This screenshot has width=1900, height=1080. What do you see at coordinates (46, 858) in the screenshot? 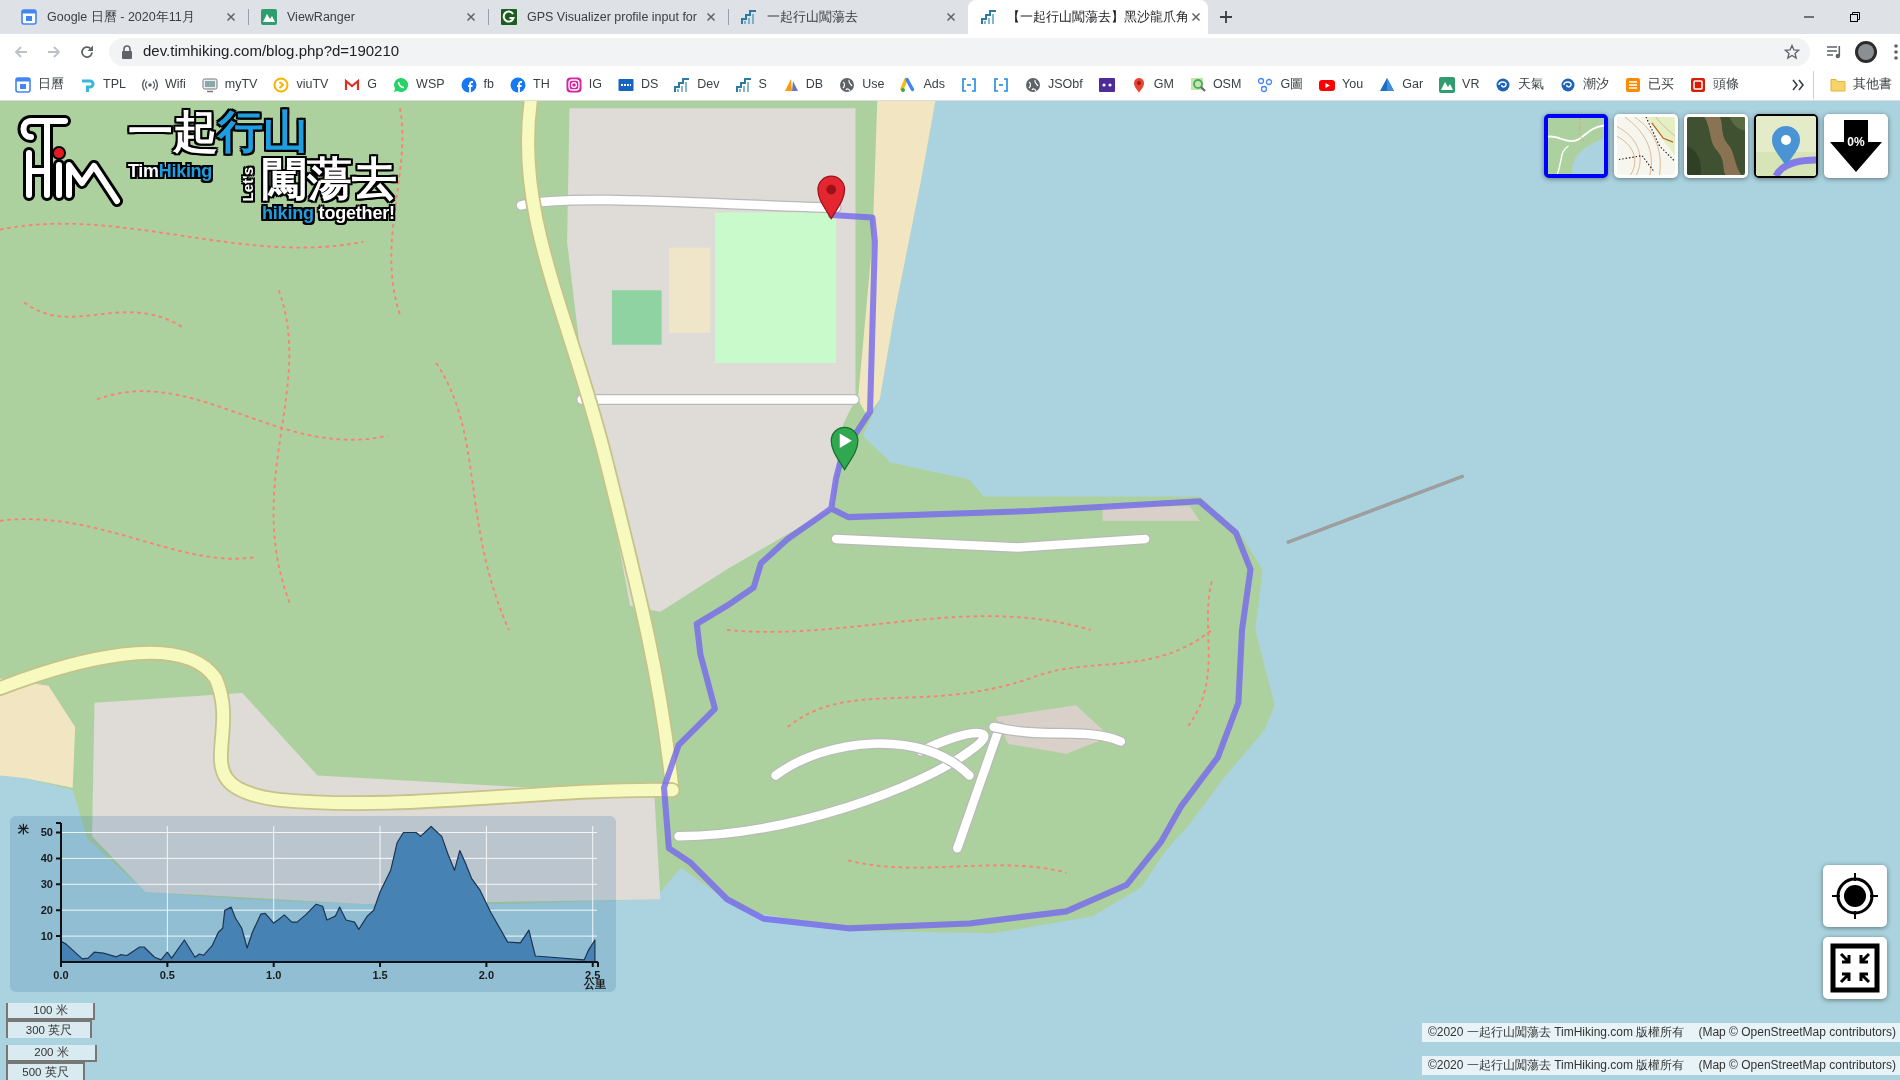
I see `tick-label: 40` at bounding box center [46, 858].